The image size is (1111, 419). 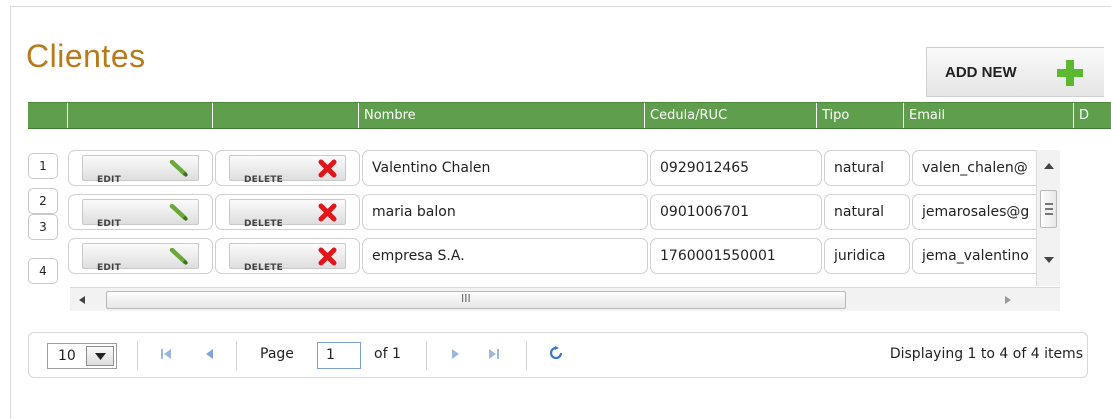 What do you see at coordinates (736, 212) in the screenshot?
I see `cell-cedula: 0901006701` at bounding box center [736, 212].